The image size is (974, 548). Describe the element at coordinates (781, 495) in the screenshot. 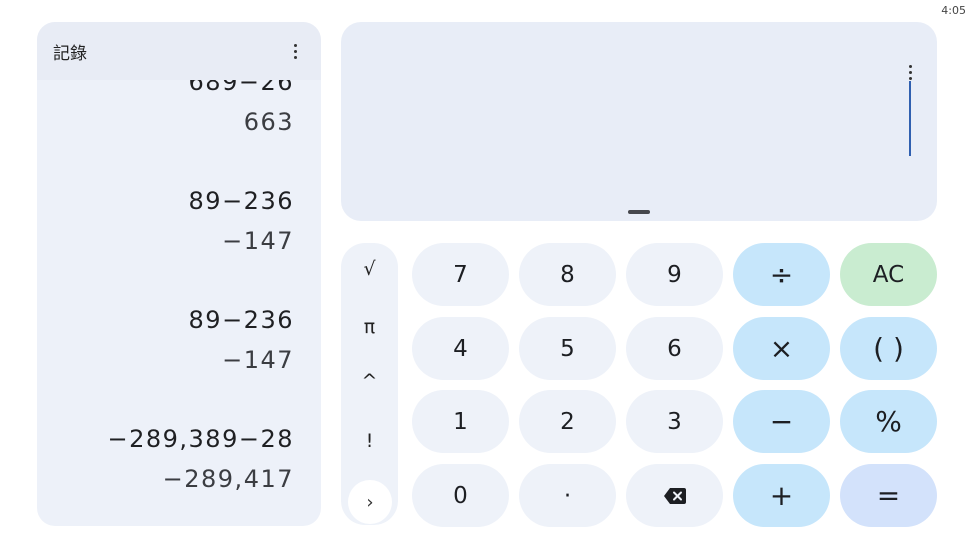

I see `add-button: +` at that location.